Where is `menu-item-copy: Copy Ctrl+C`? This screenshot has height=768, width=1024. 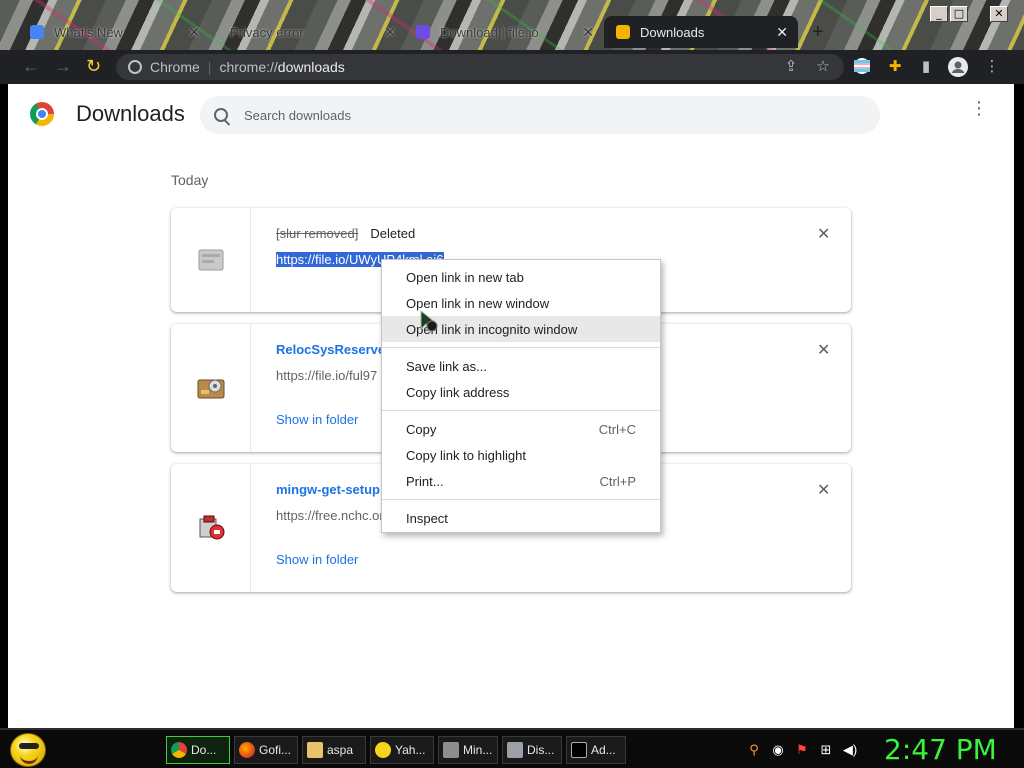 menu-item-copy: Copy Ctrl+C is located at coordinates (521, 429).